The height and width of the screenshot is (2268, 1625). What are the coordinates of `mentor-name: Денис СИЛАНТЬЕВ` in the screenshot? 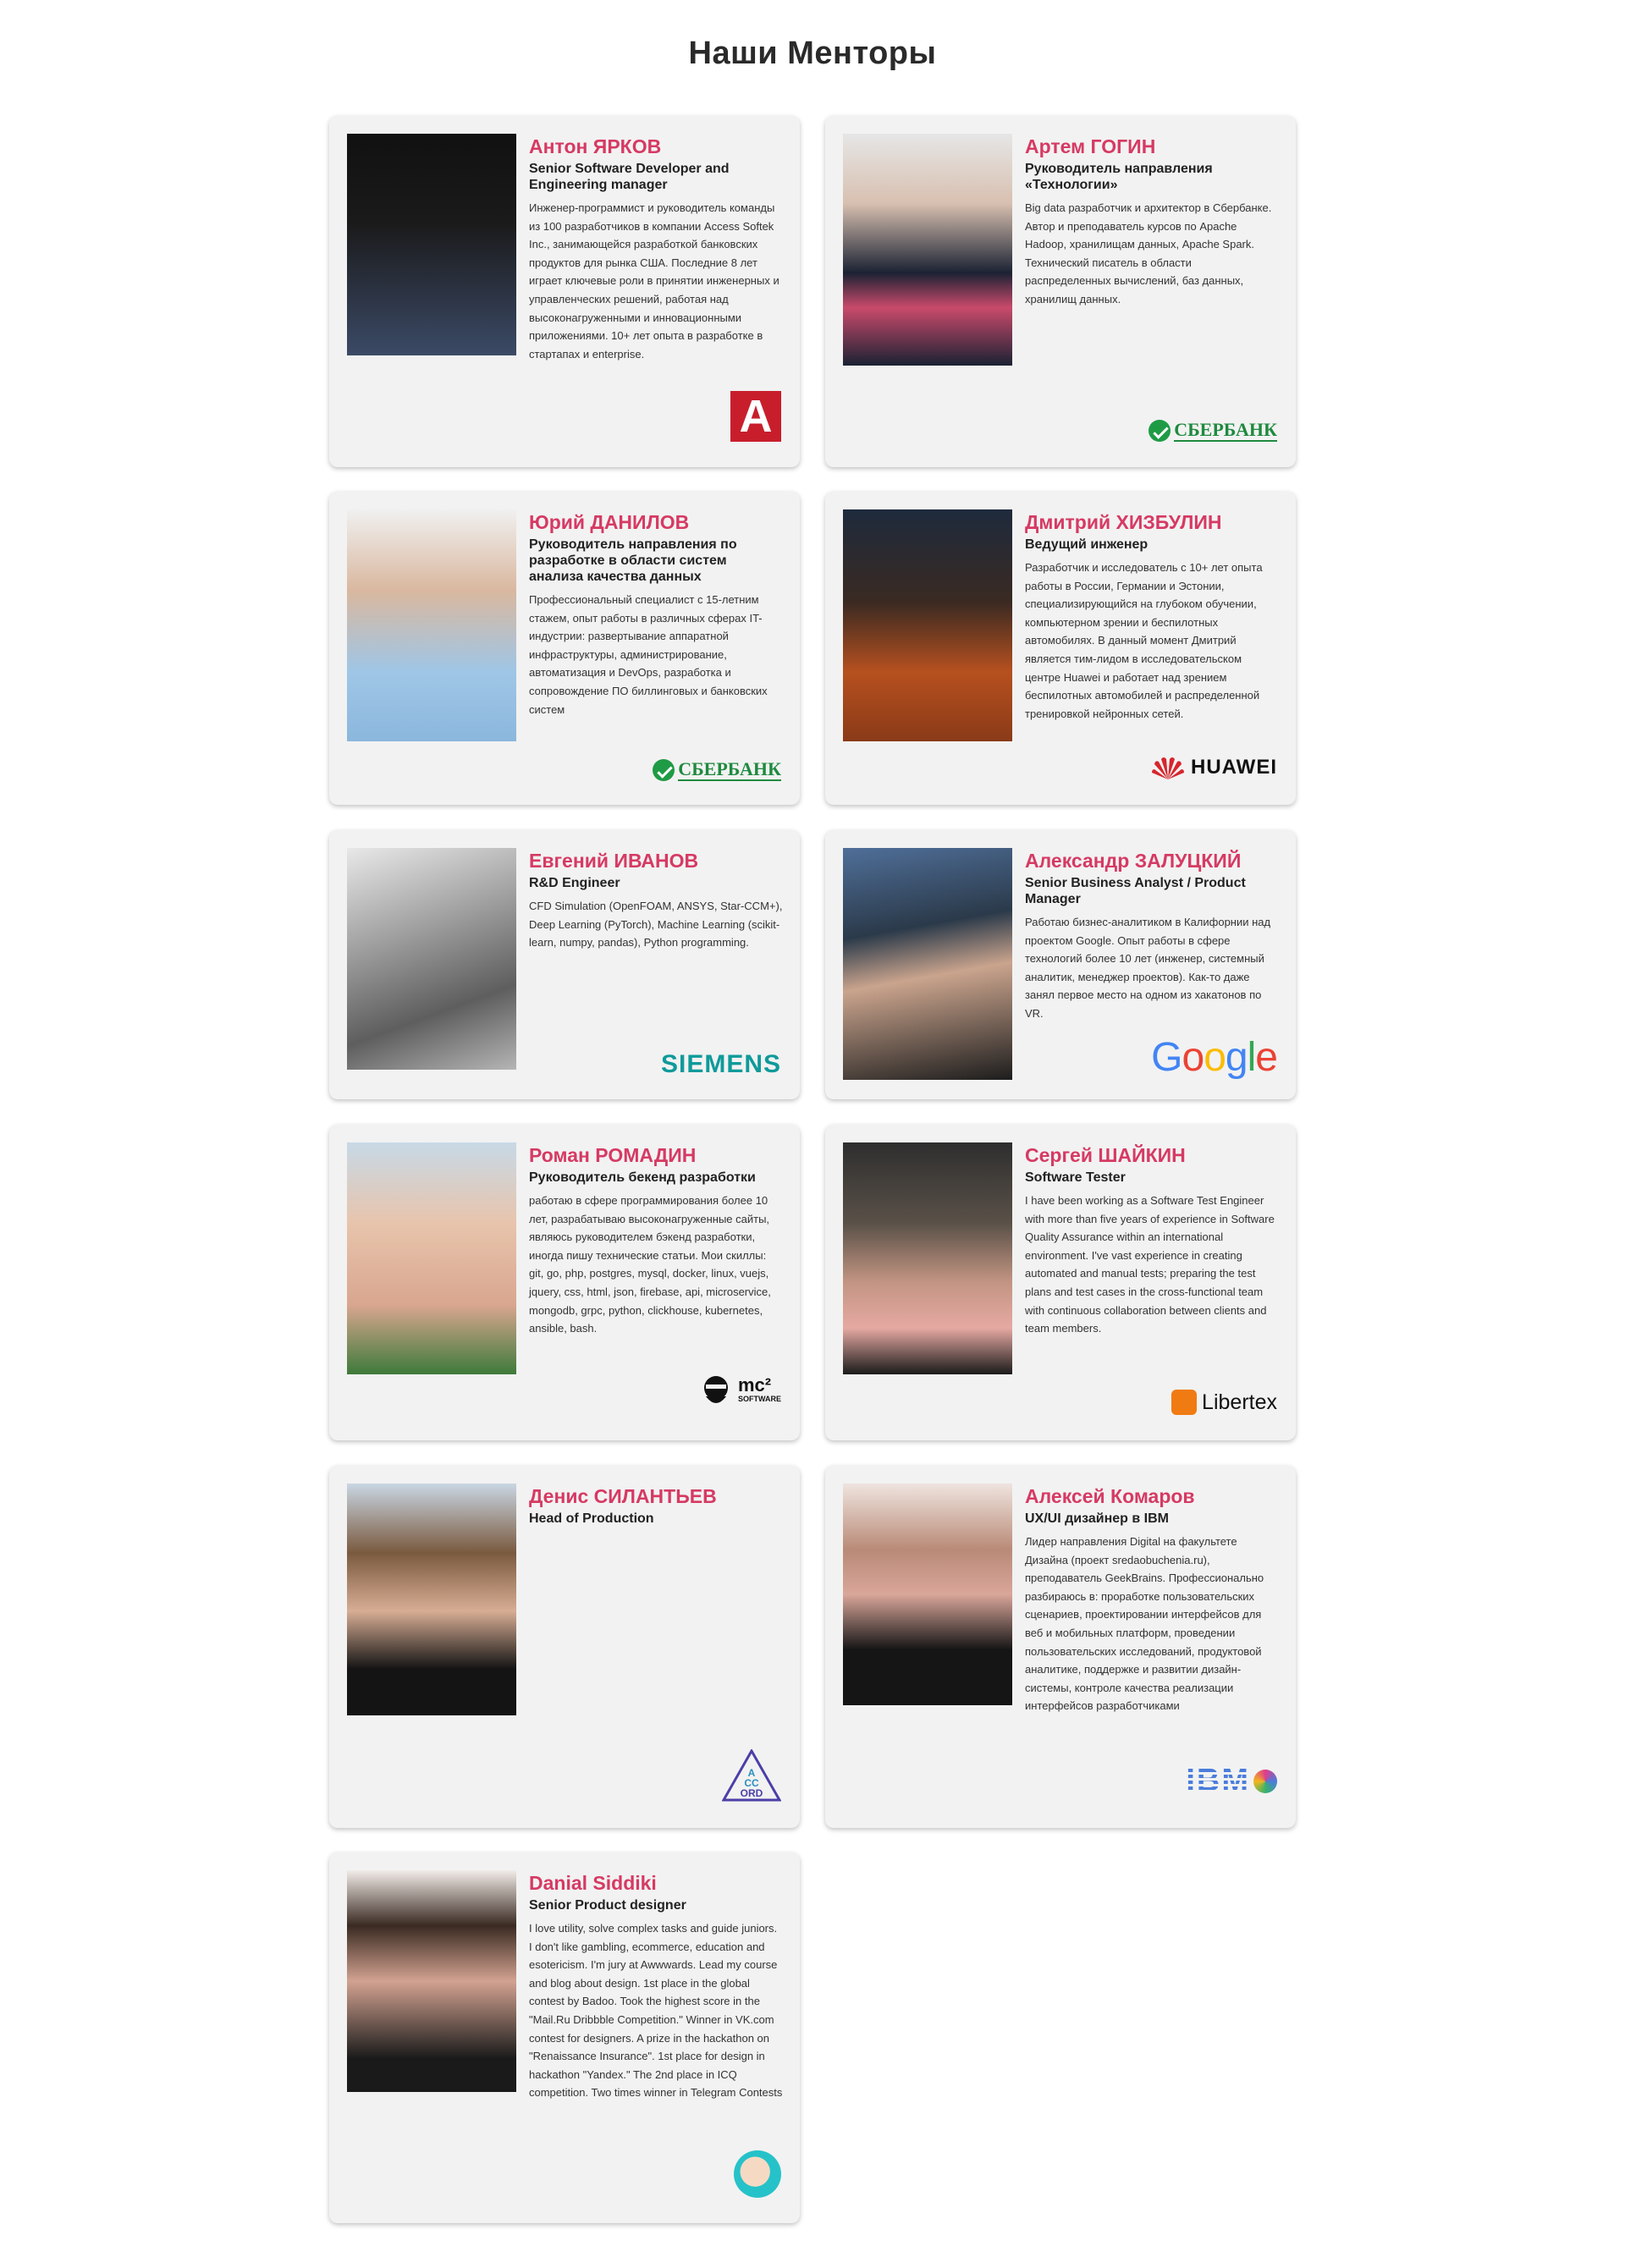 It's located at (623, 1496).